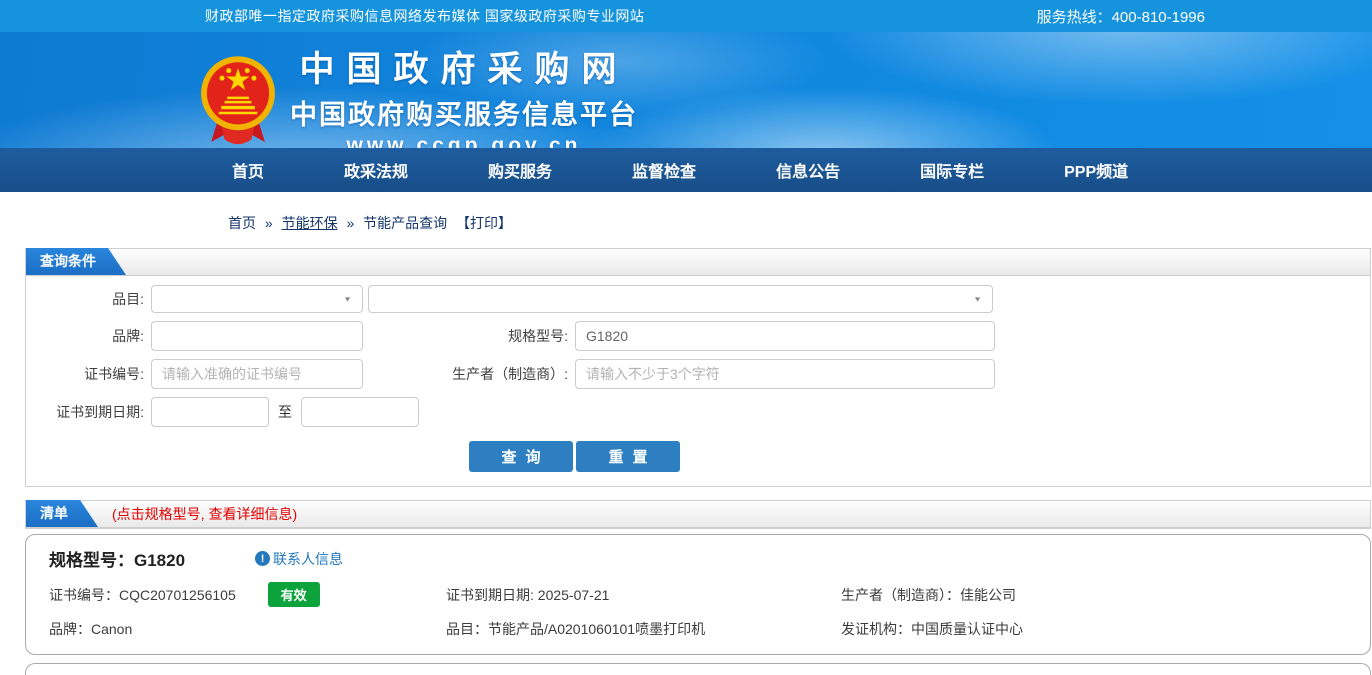 This screenshot has height=675, width=1372. What do you see at coordinates (405, 223) in the screenshot?
I see `breadcrumb-current-page: 节能产品查询` at bounding box center [405, 223].